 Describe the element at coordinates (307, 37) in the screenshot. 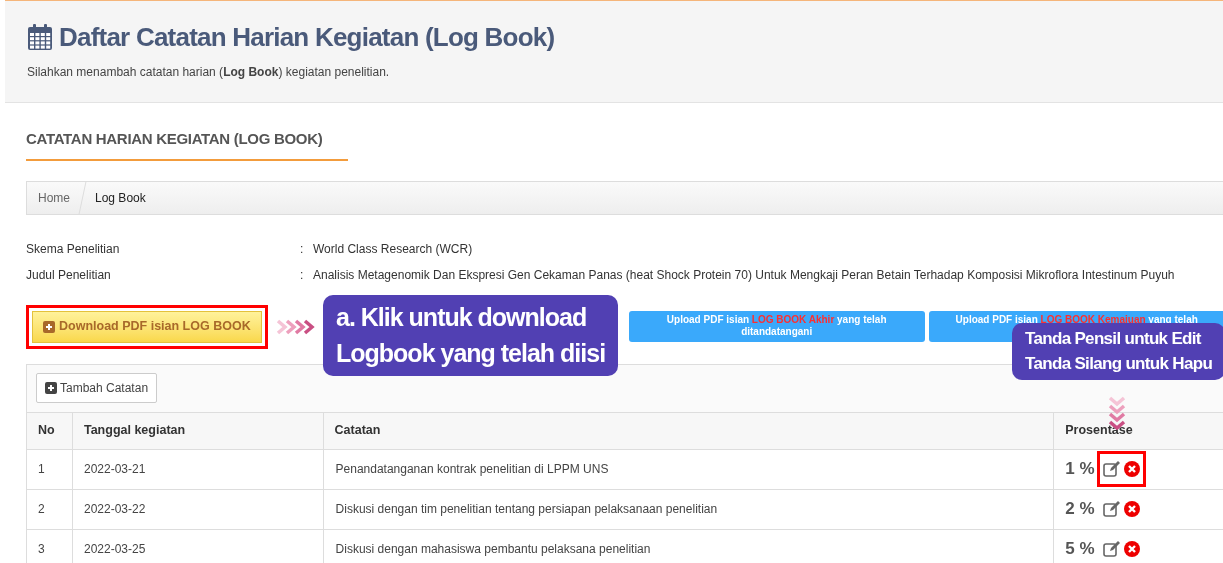

I see `page-title: Daftar Catatan Harian Kegiatan (Log Book)` at that location.